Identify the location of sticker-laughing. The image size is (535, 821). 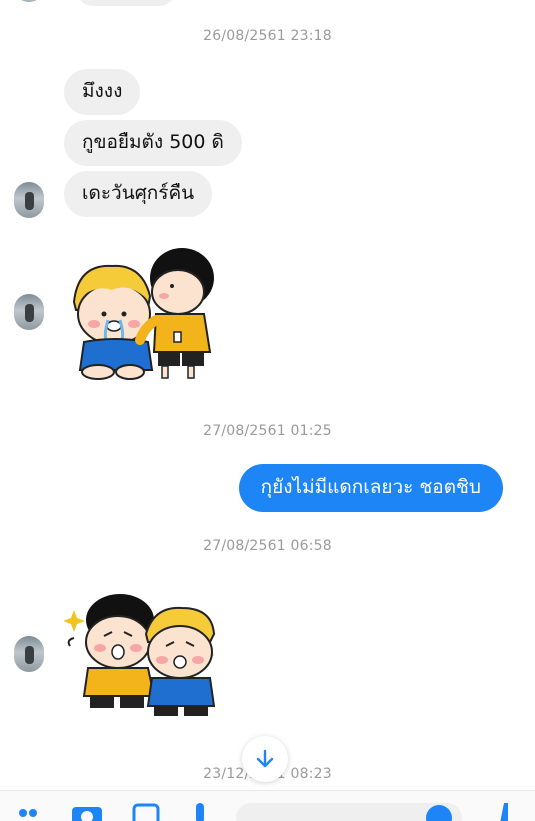
(144, 655).